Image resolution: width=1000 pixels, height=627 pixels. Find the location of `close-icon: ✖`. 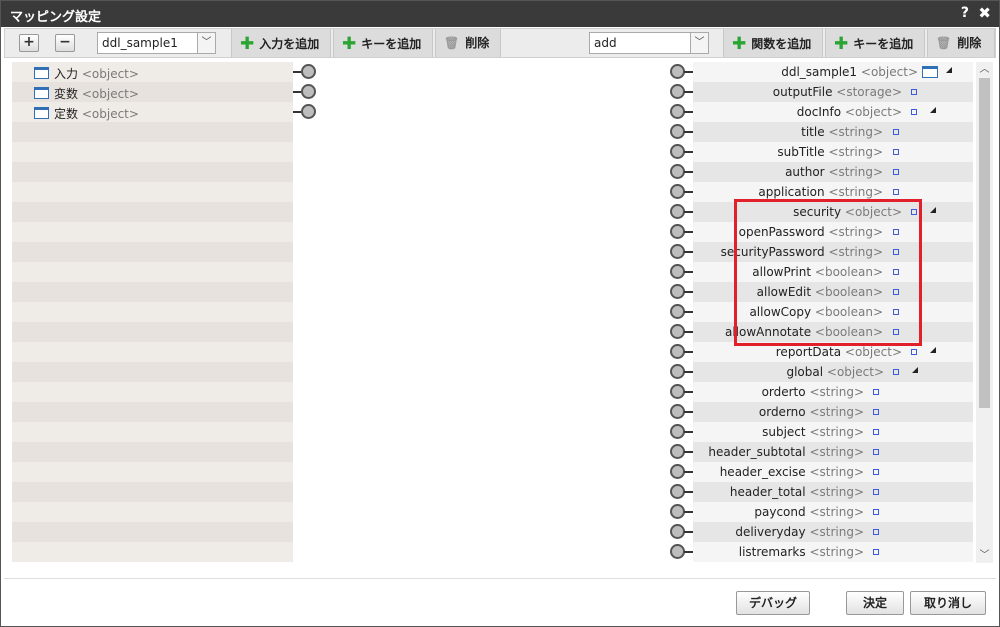

close-icon: ✖ is located at coordinates (984, 13).